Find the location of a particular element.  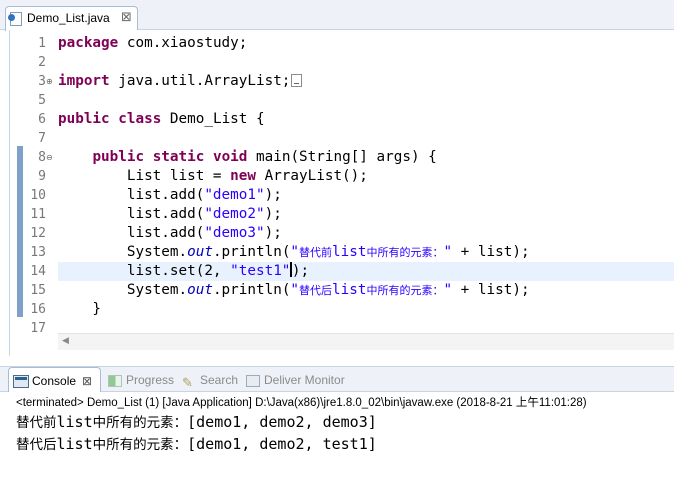

tab-search-label: Search is located at coordinates (219, 380).